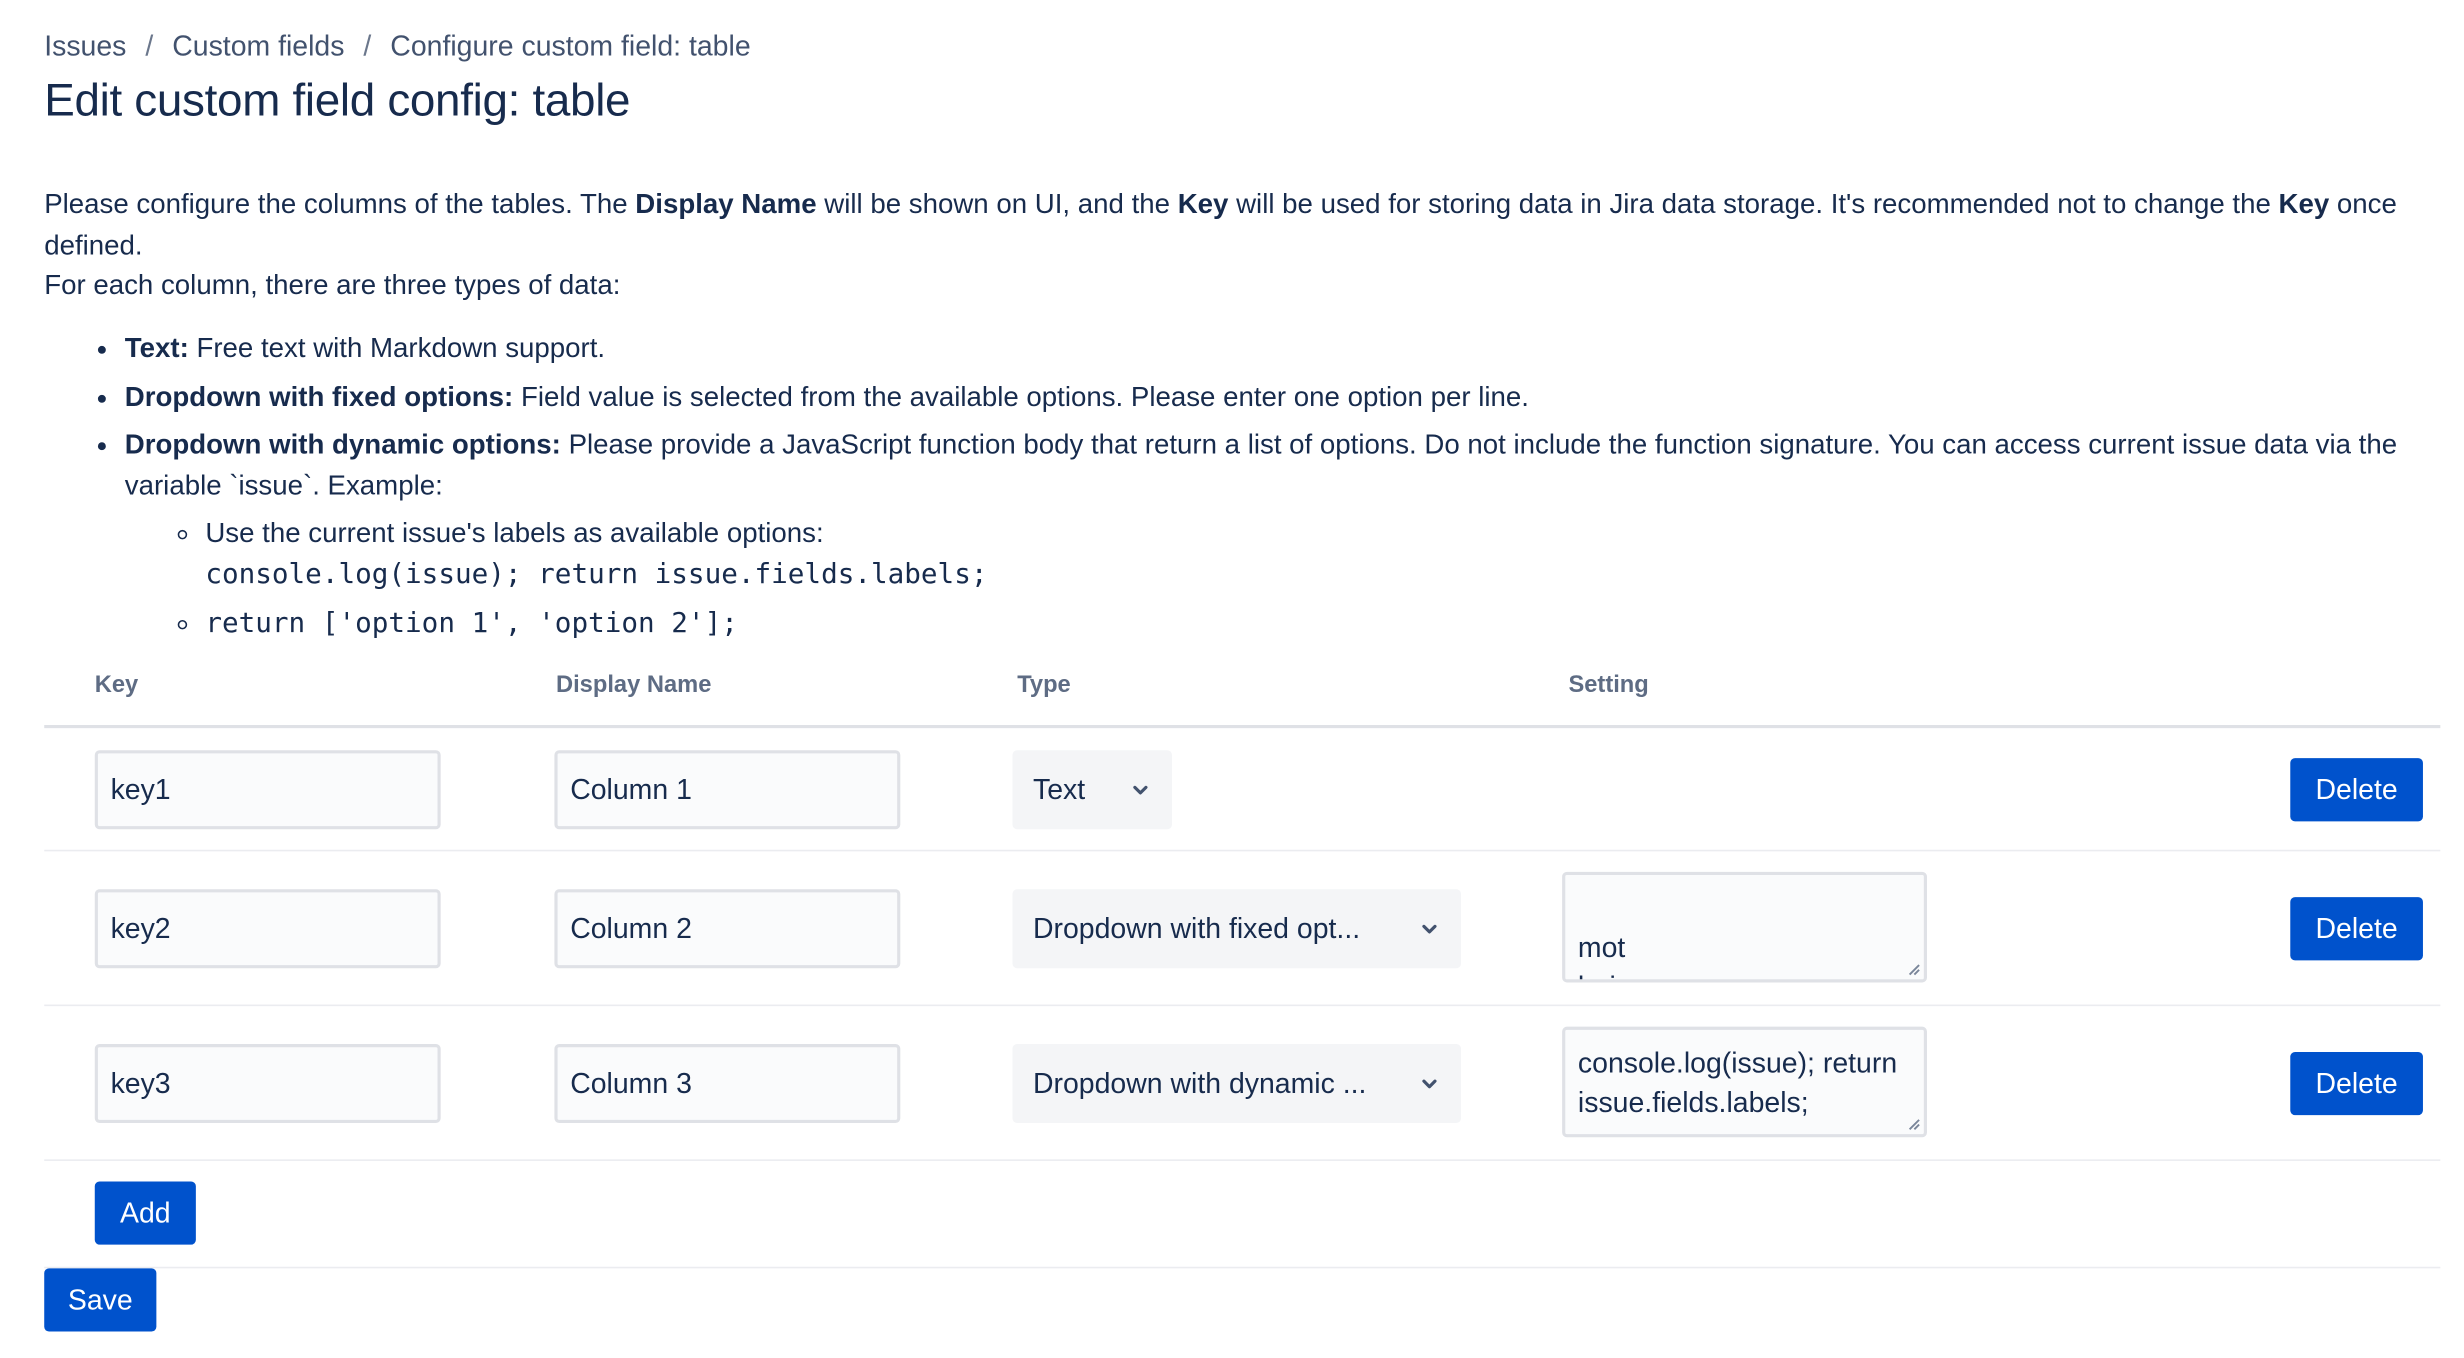  What do you see at coordinates (319, 395) in the screenshot?
I see `data-type-term: Dropdown with fixed options:` at bounding box center [319, 395].